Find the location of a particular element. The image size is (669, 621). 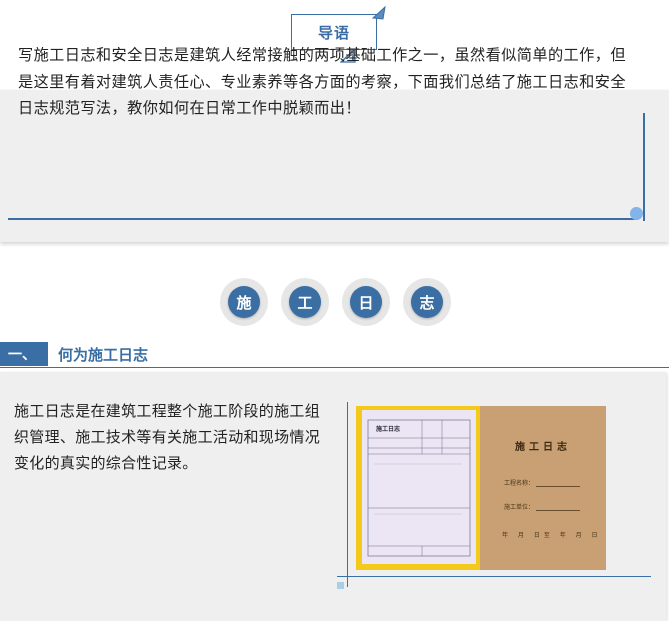

intro-divider is located at coordinates (323, 219).